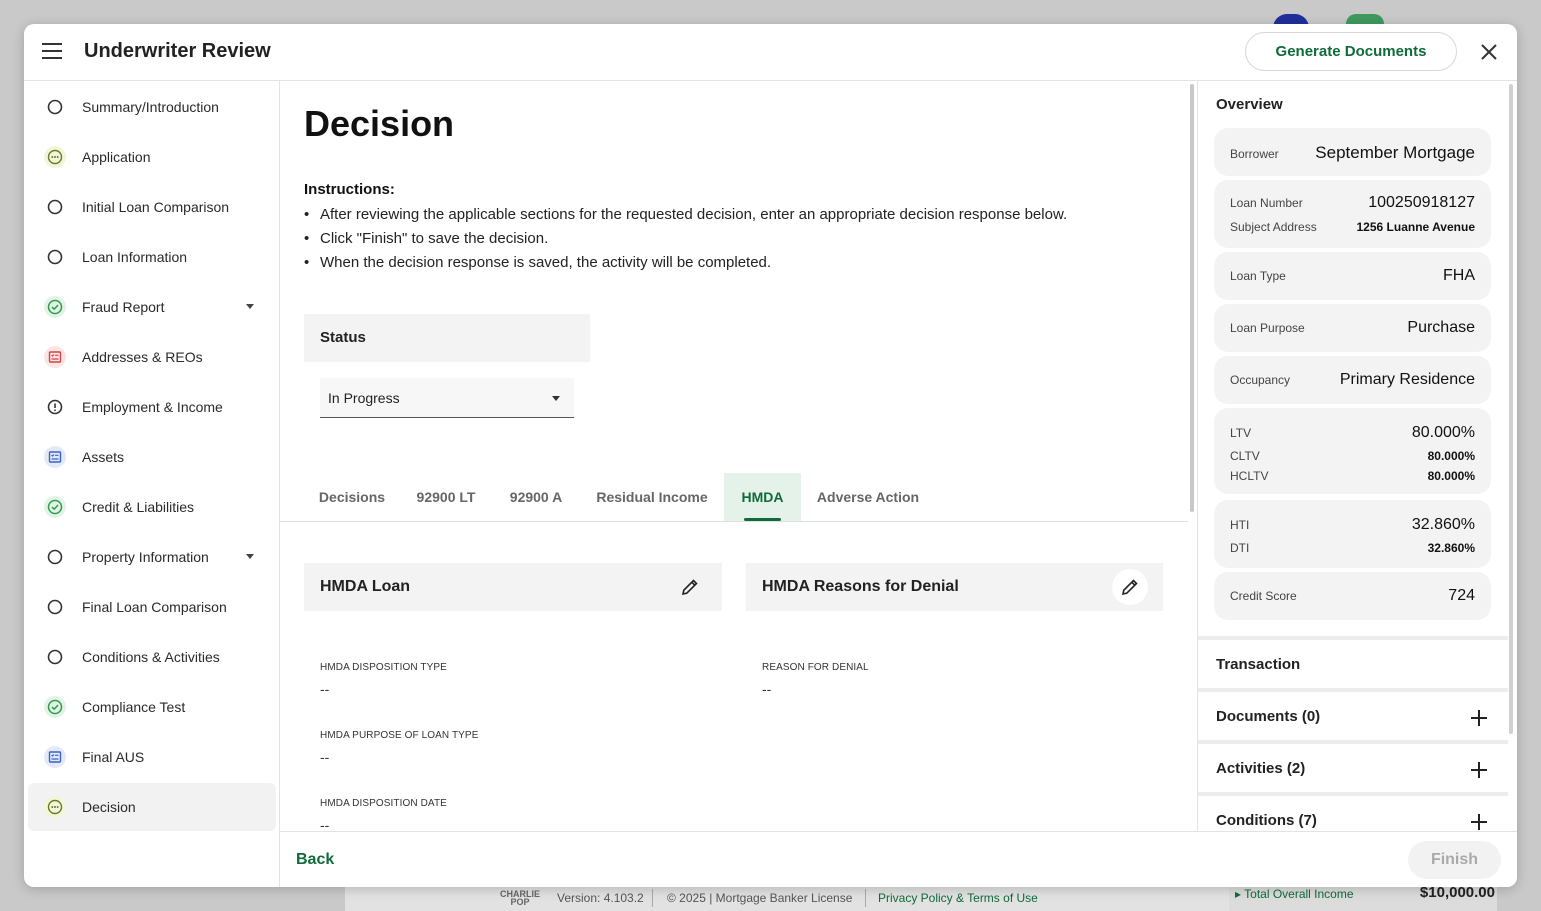 This screenshot has height=911, width=1541. What do you see at coordinates (600, 897) in the screenshot?
I see `bg-version: Version: 4.103.2` at bounding box center [600, 897].